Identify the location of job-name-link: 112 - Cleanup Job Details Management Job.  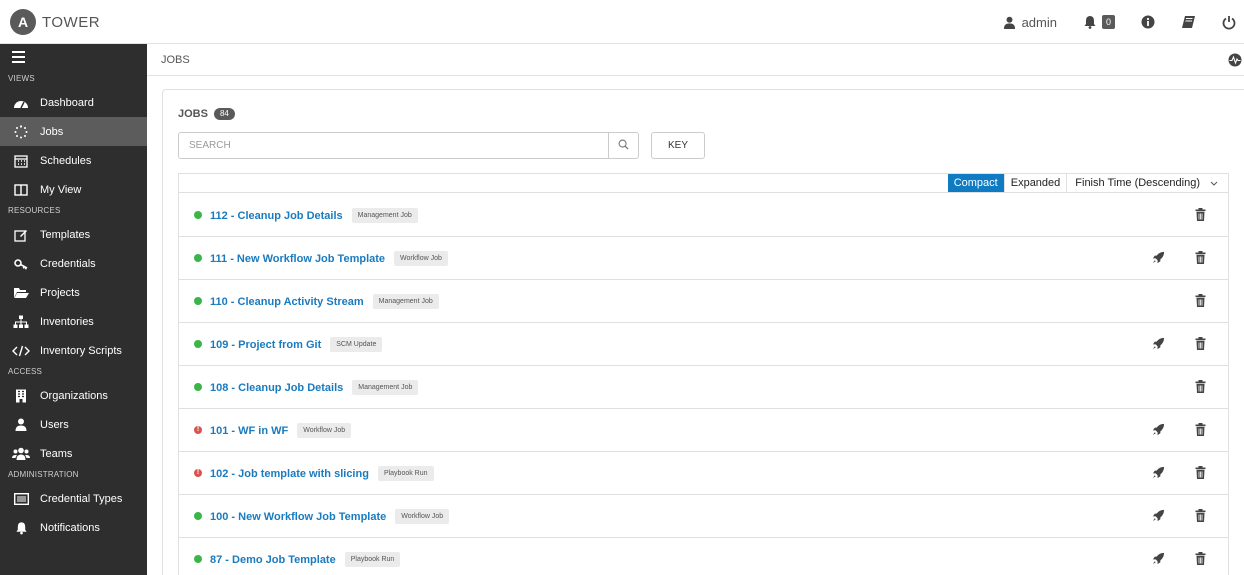
(314, 215).